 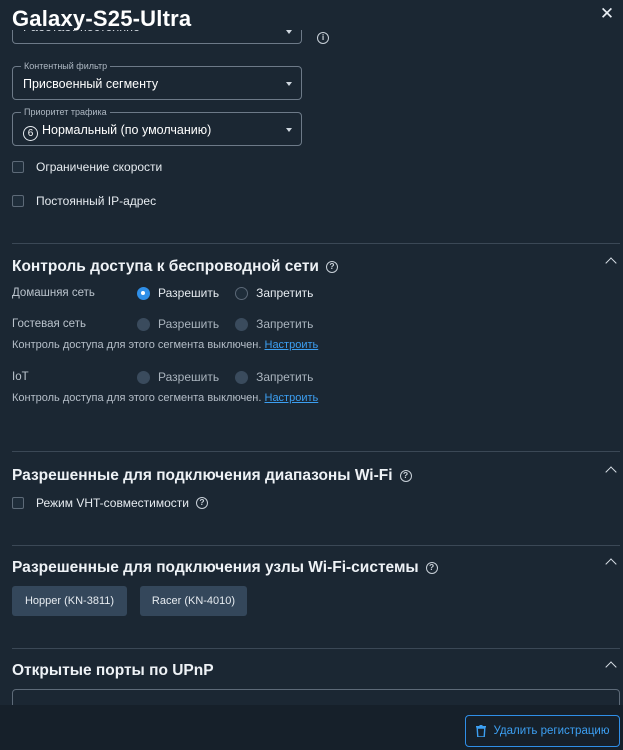 What do you see at coordinates (99, 167) in the screenshot?
I see `speed-limit-label: Ограничение скорости` at bounding box center [99, 167].